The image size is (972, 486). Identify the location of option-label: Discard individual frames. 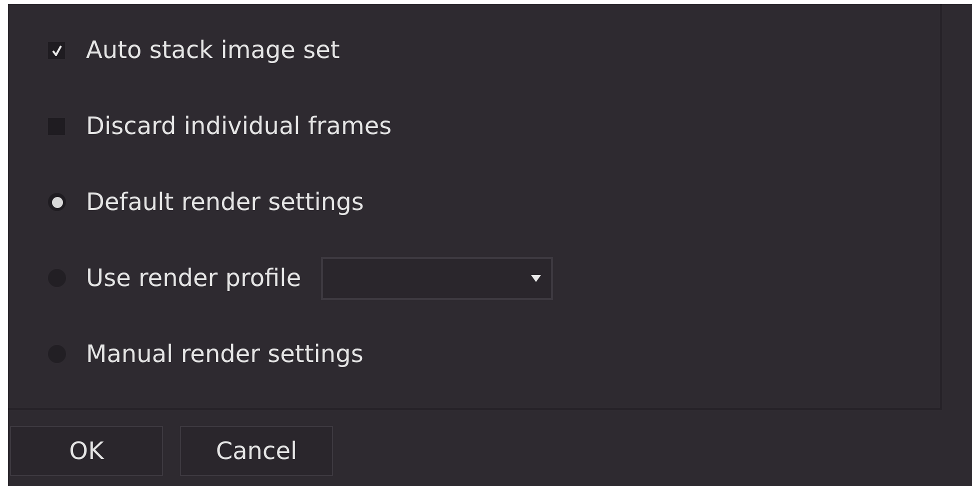
(239, 126).